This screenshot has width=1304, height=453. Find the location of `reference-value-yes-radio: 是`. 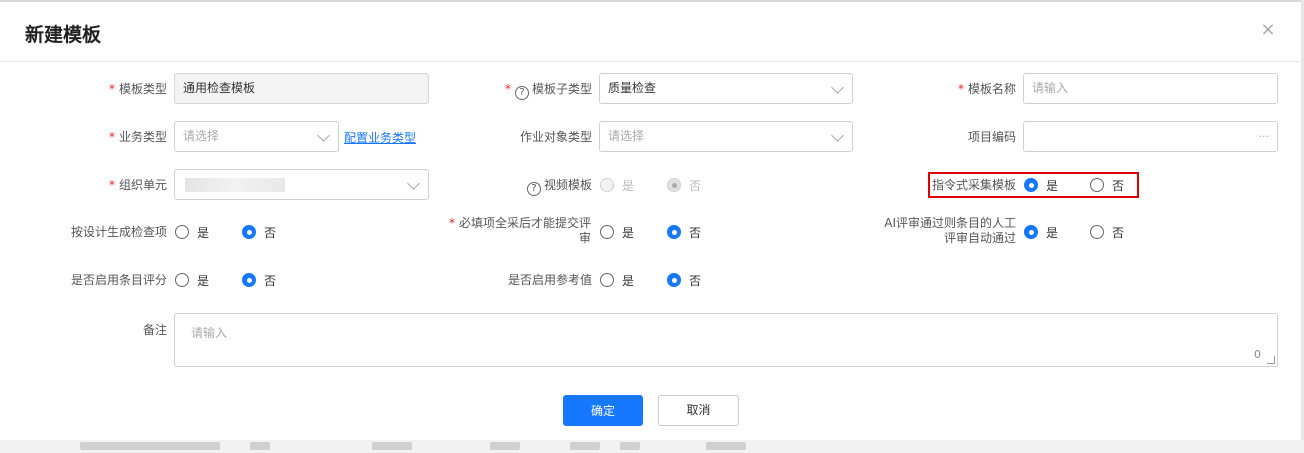

reference-value-yes-radio: 是 is located at coordinates (617, 280).